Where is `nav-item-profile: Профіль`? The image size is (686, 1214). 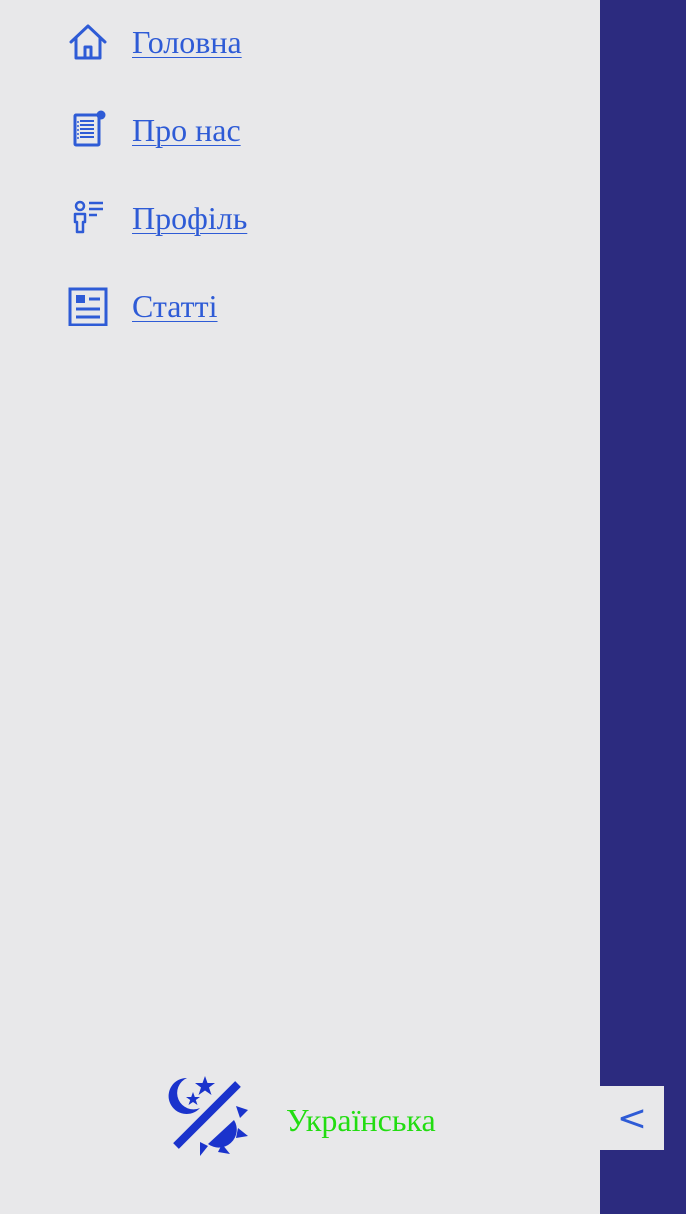
nav-item-profile: Профіль is located at coordinates (155, 218).